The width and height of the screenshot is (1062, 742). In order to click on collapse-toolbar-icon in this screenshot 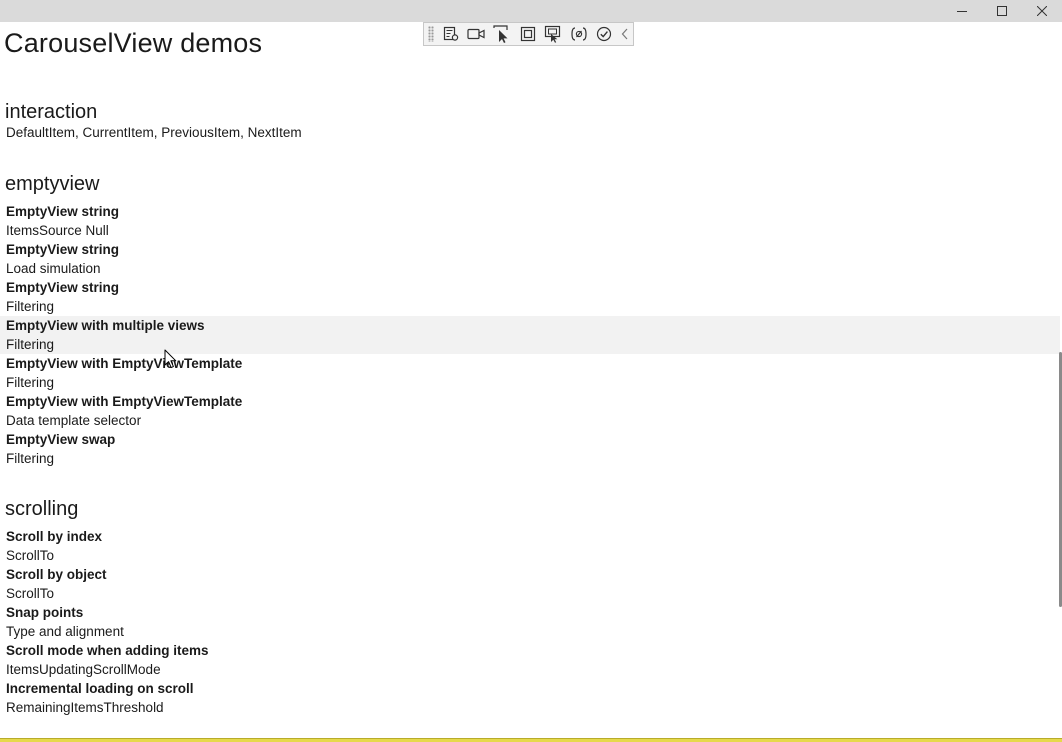, I will do `click(624, 34)`.